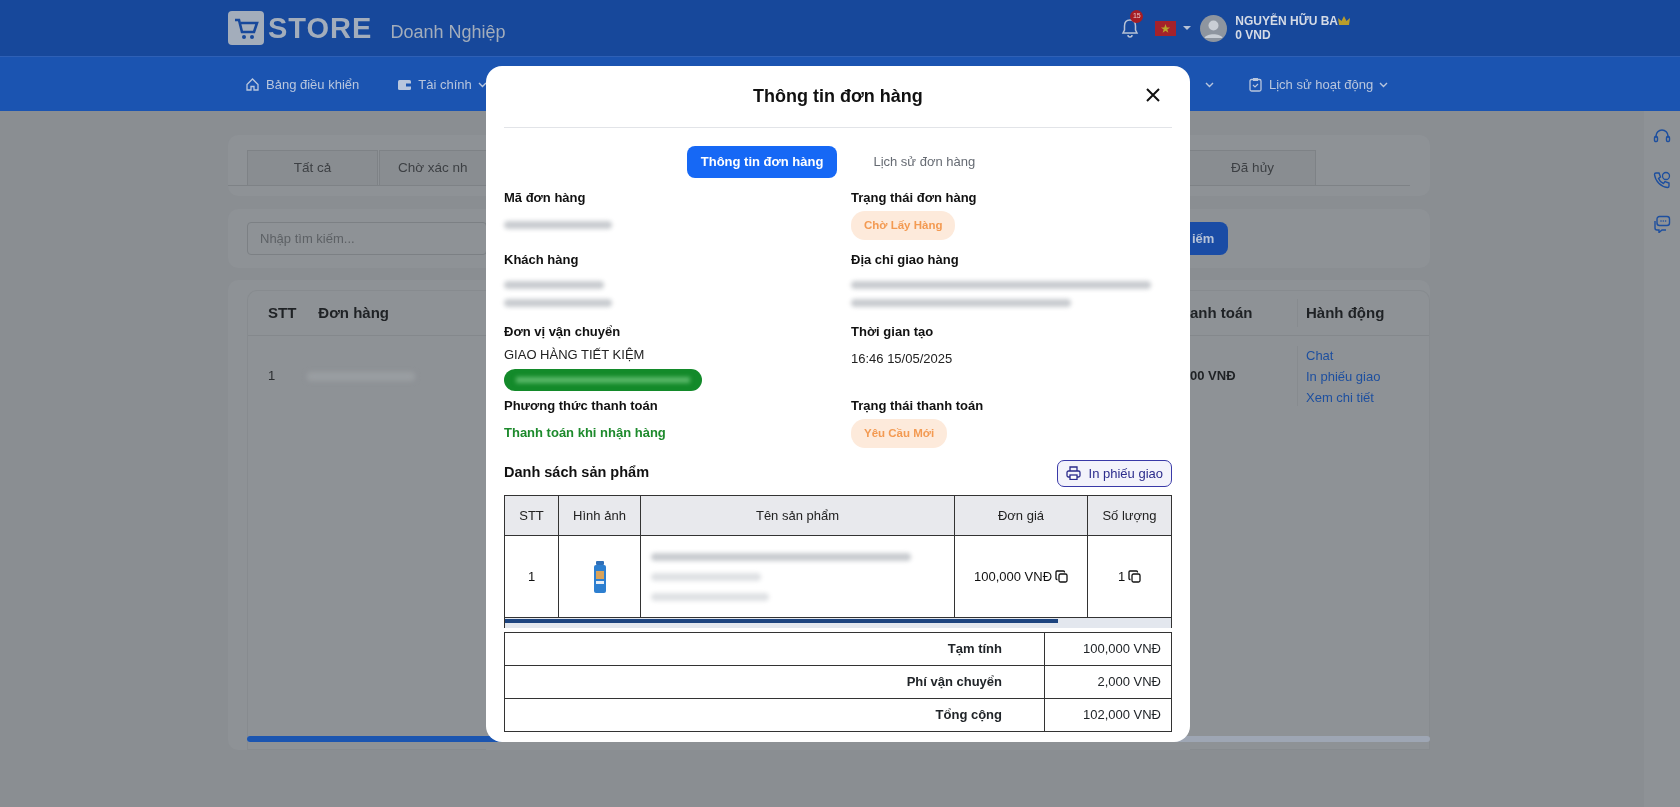 This screenshot has height=807, width=1680. Describe the element at coordinates (599, 576) in the screenshot. I see `product-image` at that location.